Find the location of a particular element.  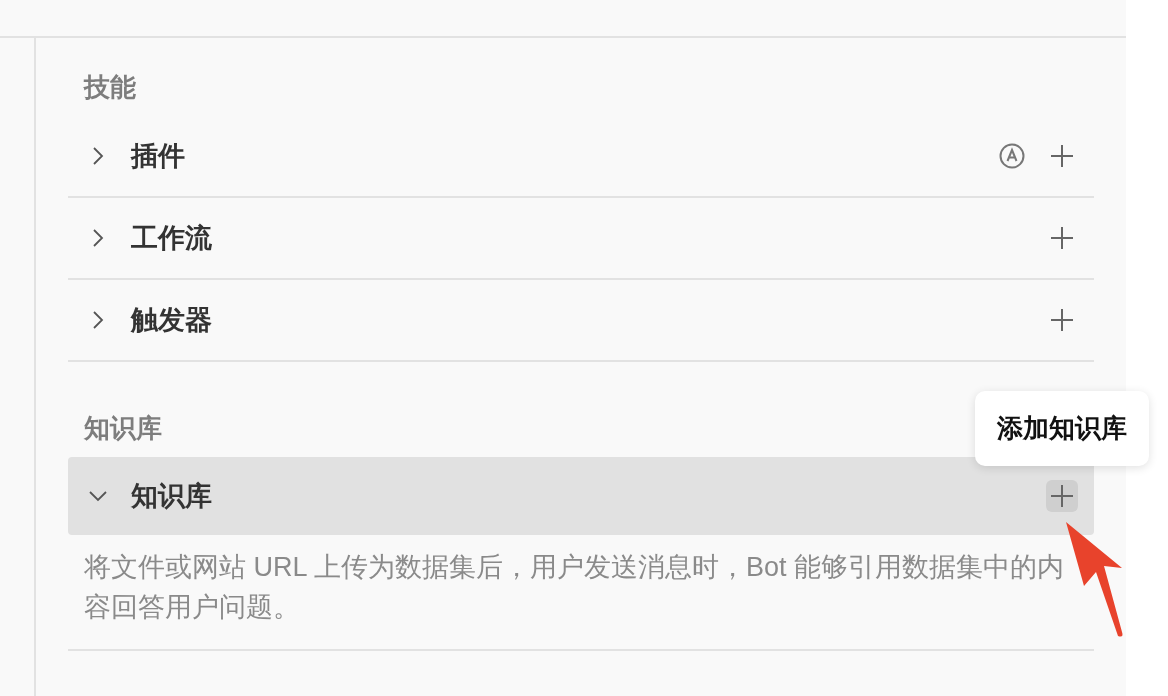

collapsible-row: 工作流 is located at coordinates (581, 238).